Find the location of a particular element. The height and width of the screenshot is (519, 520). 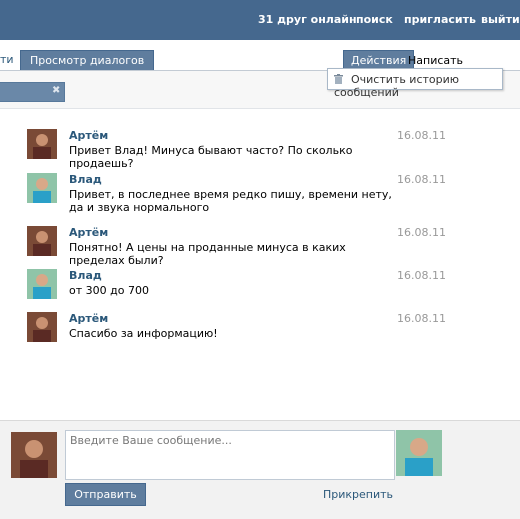

clear-history-label: Очистить историю сообщений is located at coordinates (397, 86).